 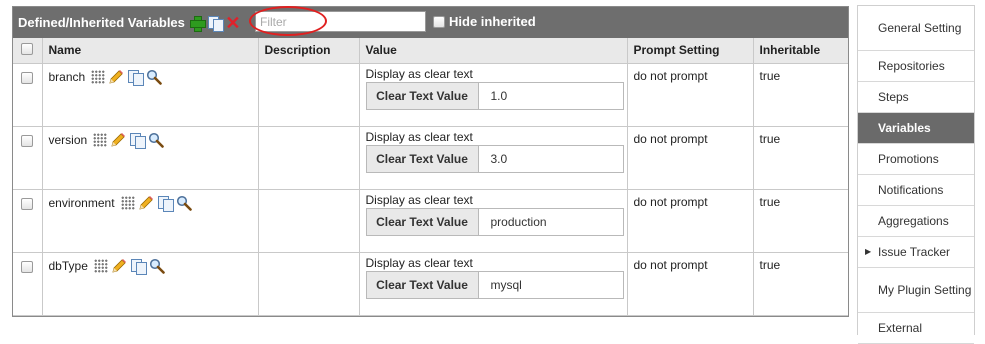 What do you see at coordinates (233, 23) in the screenshot?
I see `delete-icon: ✕` at bounding box center [233, 23].